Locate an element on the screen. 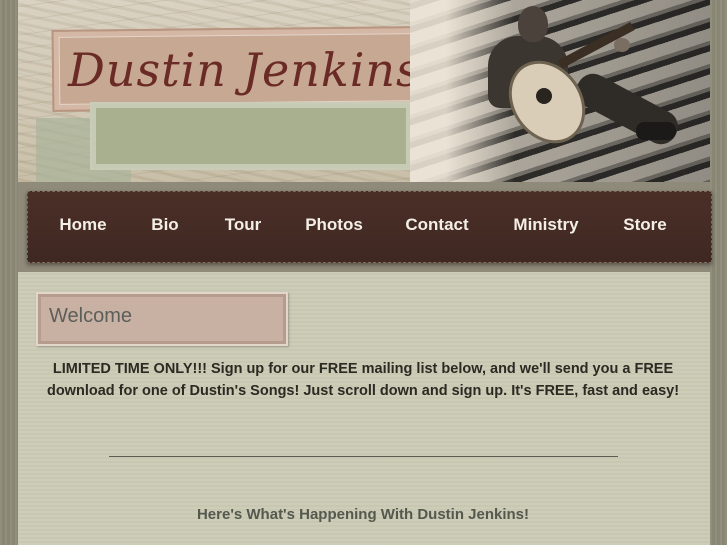 This screenshot has height=545, width=727. nav-item-photos: Photos is located at coordinates (334, 226).